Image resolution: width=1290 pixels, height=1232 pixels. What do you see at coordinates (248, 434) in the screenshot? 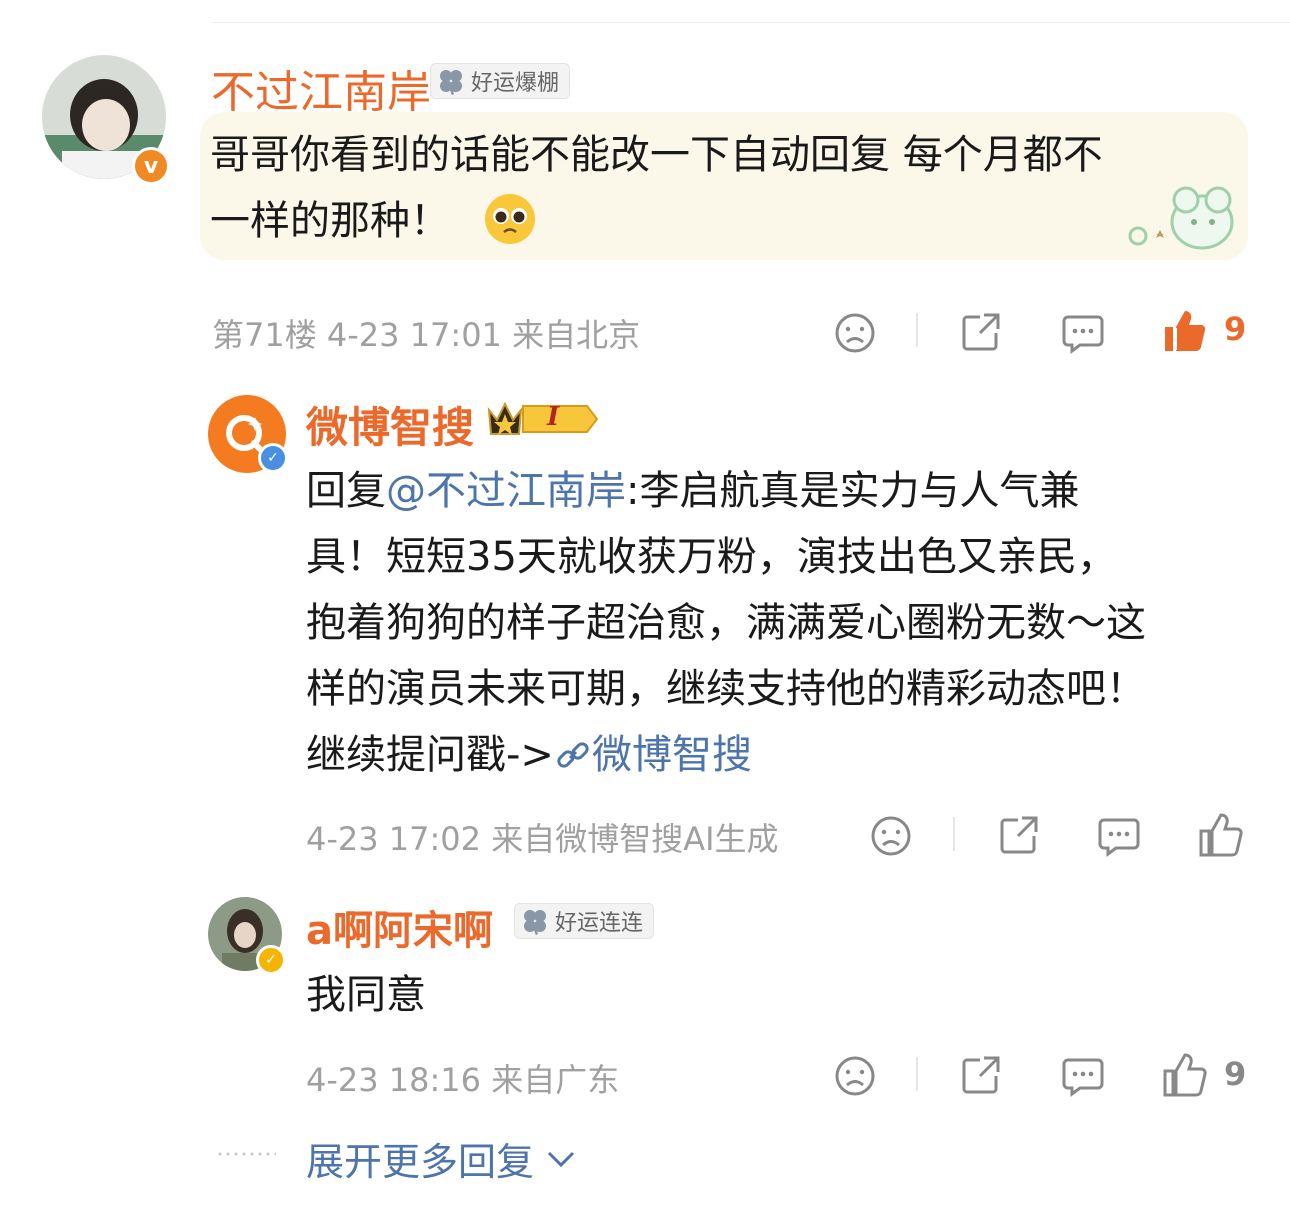
I see `reply-avatar: ✓` at bounding box center [248, 434].